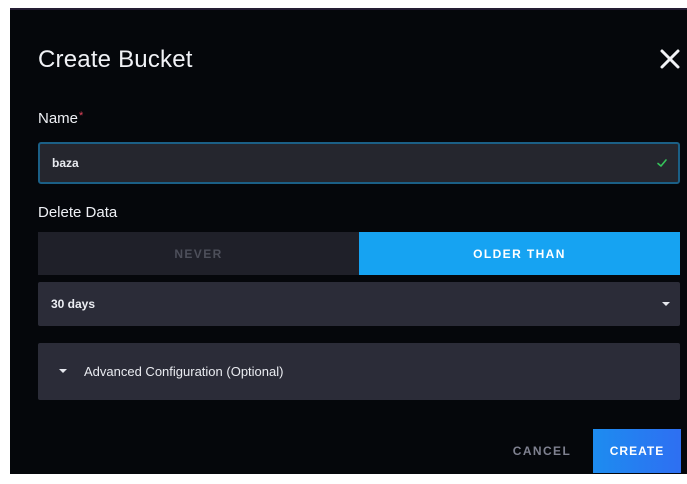  Describe the element at coordinates (637, 451) in the screenshot. I see `create-button: CREATE` at that location.